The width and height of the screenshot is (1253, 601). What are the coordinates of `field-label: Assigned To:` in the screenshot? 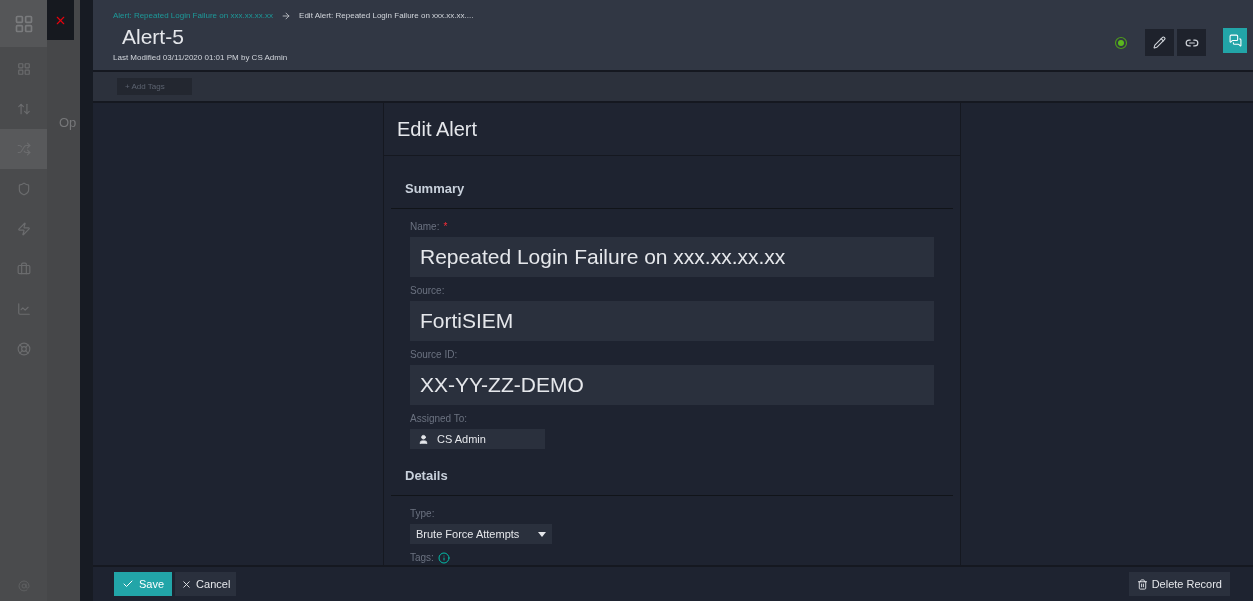 It's located at (439, 419).